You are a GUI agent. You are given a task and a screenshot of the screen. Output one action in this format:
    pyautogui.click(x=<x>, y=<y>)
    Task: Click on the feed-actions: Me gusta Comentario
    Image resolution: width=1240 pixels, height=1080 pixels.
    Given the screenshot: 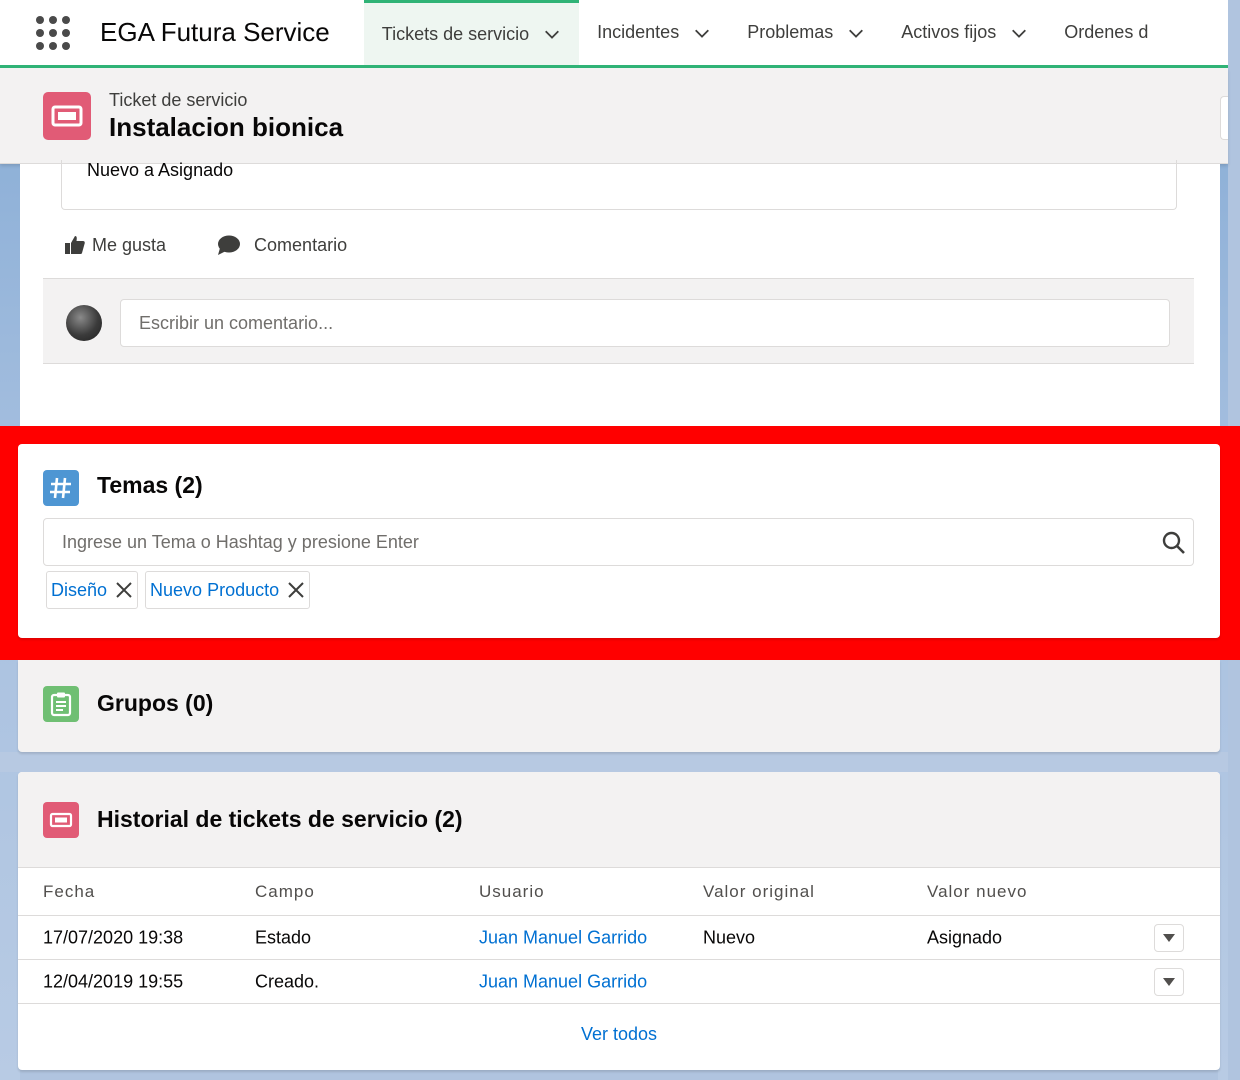 What is the action you would take?
    pyautogui.click(x=230, y=245)
    